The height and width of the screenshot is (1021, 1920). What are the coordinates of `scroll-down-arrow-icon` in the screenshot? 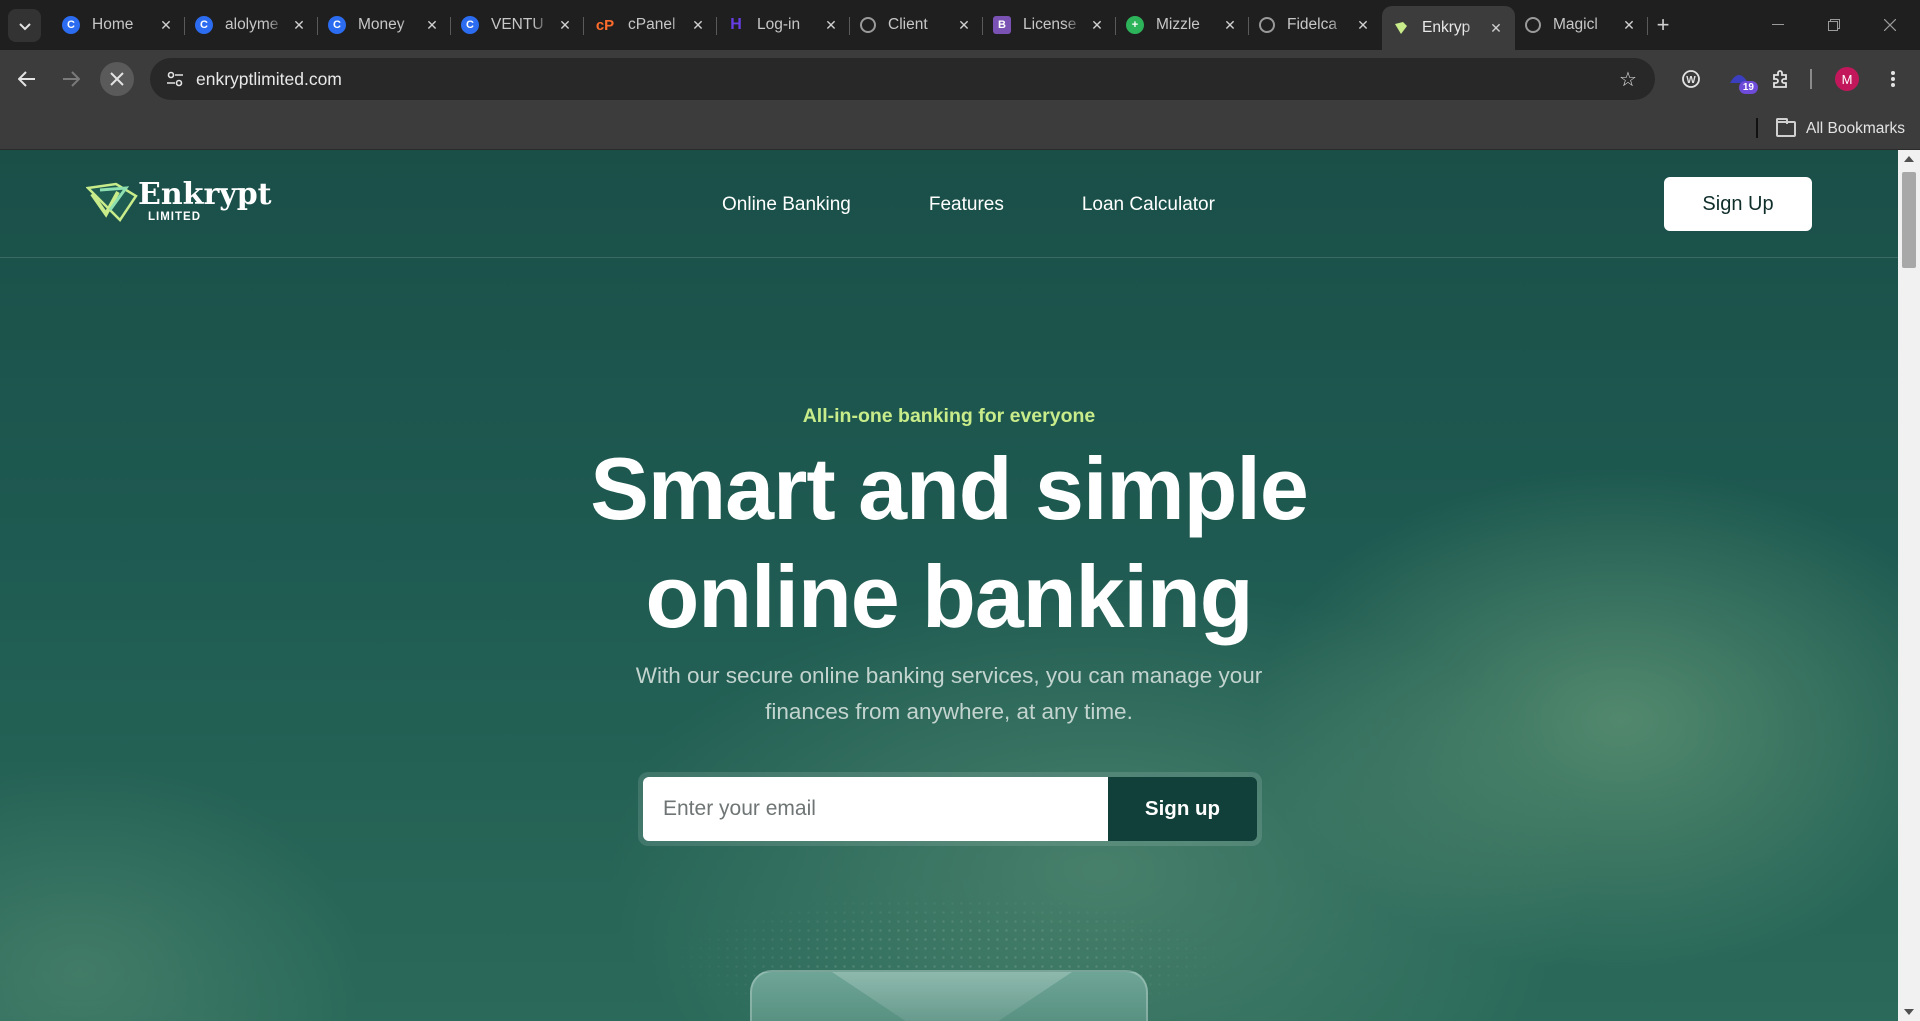 It's located at (1909, 1012).